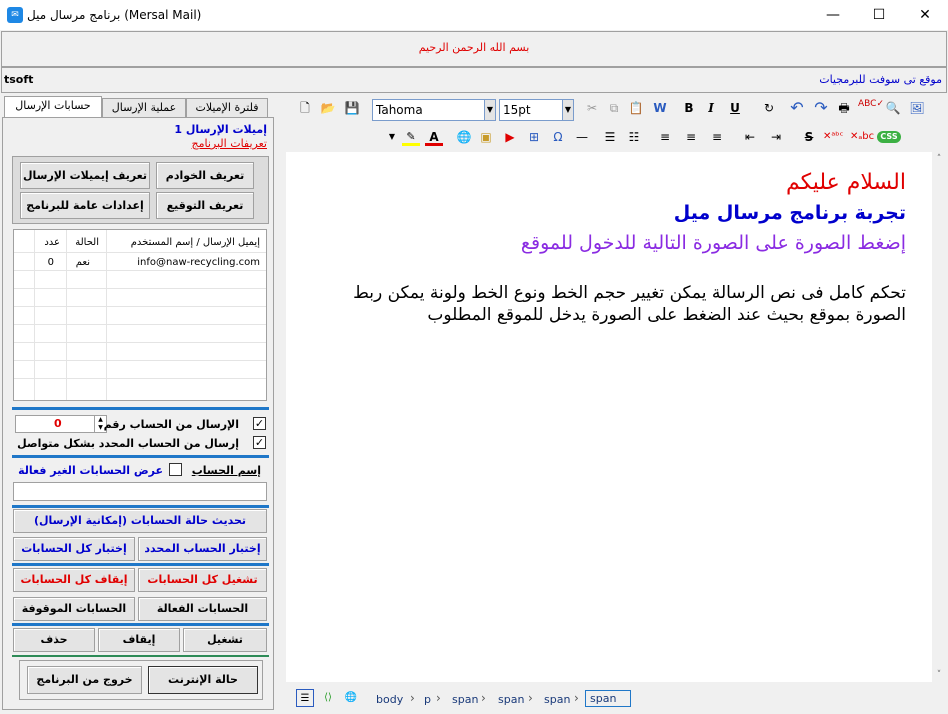  What do you see at coordinates (610, 137) in the screenshot?
I see `ordered-list-icon: ☰` at bounding box center [610, 137].